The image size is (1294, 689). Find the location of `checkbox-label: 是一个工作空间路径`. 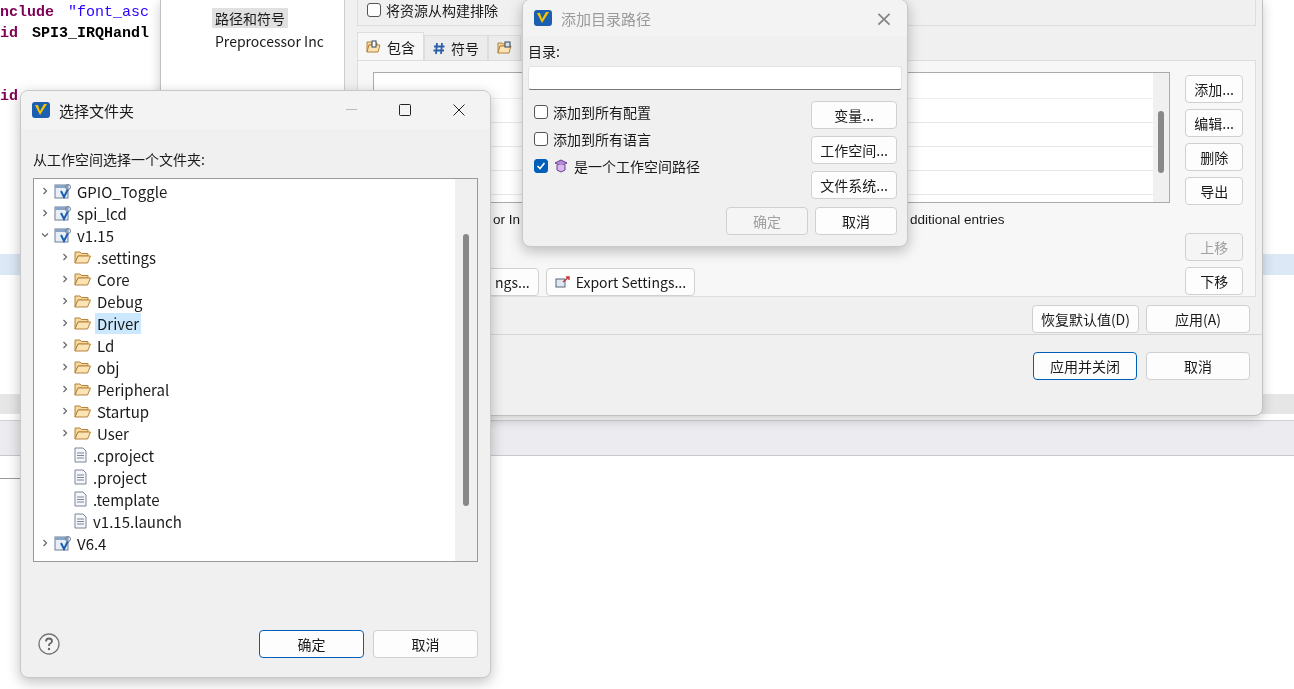

checkbox-label: 是一个工作空间路径 is located at coordinates (637, 166).